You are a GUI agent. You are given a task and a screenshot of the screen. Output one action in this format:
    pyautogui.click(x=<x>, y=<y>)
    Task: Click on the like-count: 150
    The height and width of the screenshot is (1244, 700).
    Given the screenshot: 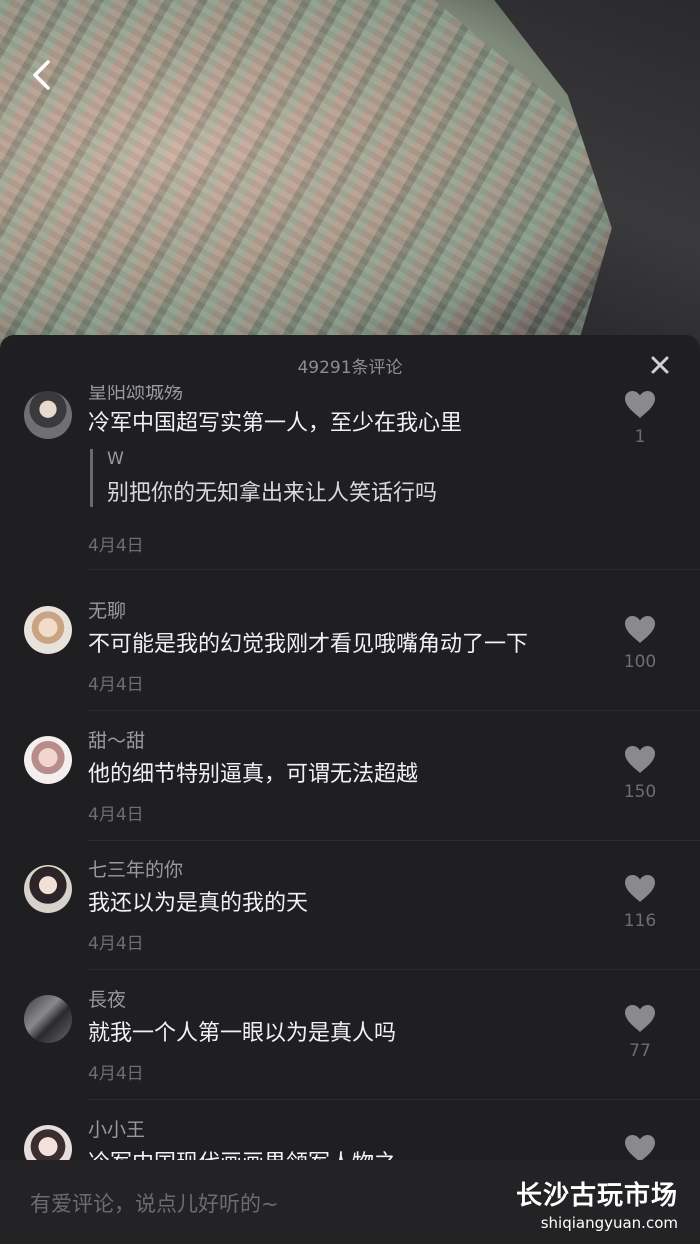 What is the action you would take?
    pyautogui.click(x=640, y=792)
    